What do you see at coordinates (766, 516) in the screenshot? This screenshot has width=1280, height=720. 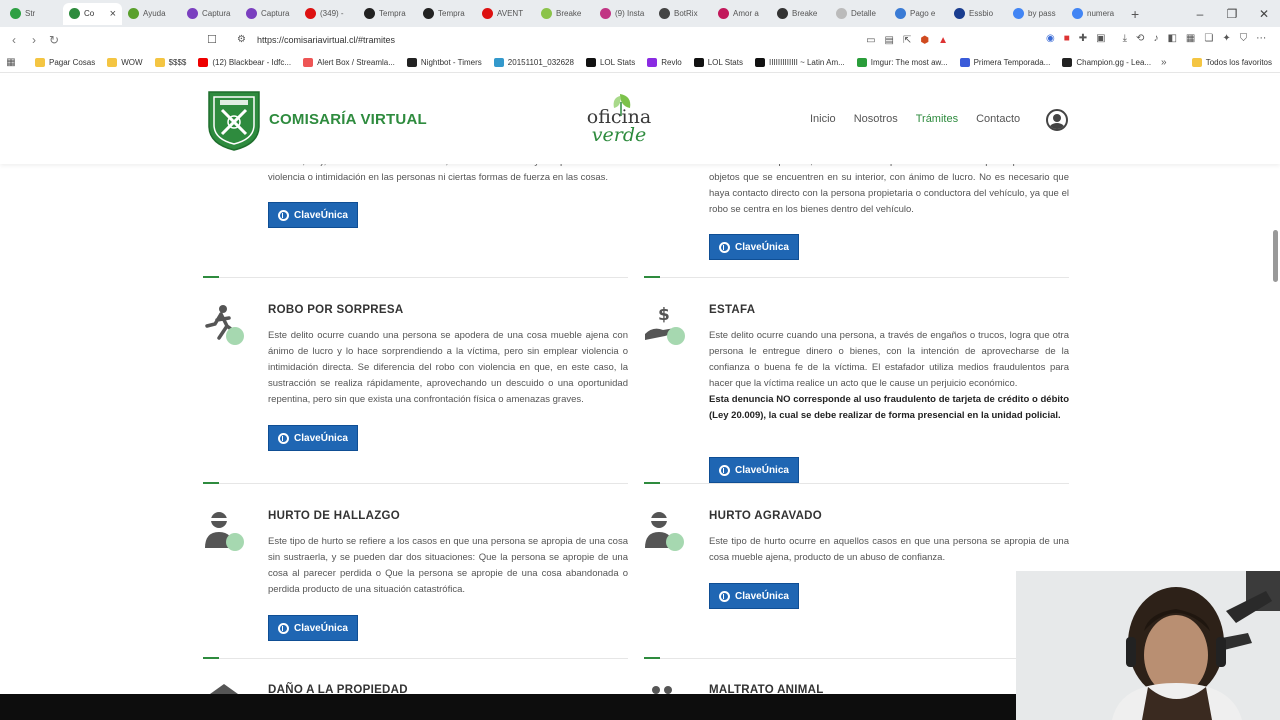 I see `card-title-hurto-agravado: HURTO AGRAVADO` at bounding box center [766, 516].